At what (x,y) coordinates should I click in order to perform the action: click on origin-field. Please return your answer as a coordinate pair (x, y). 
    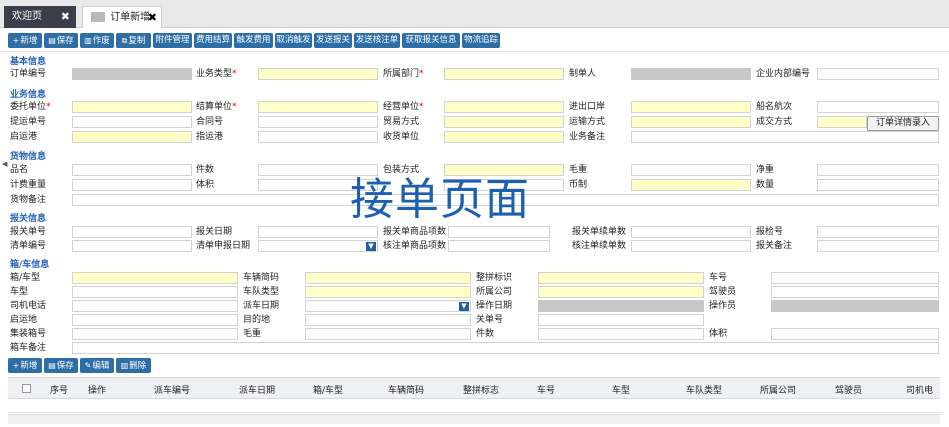
    Looking at the image, I should click on (155, 320).